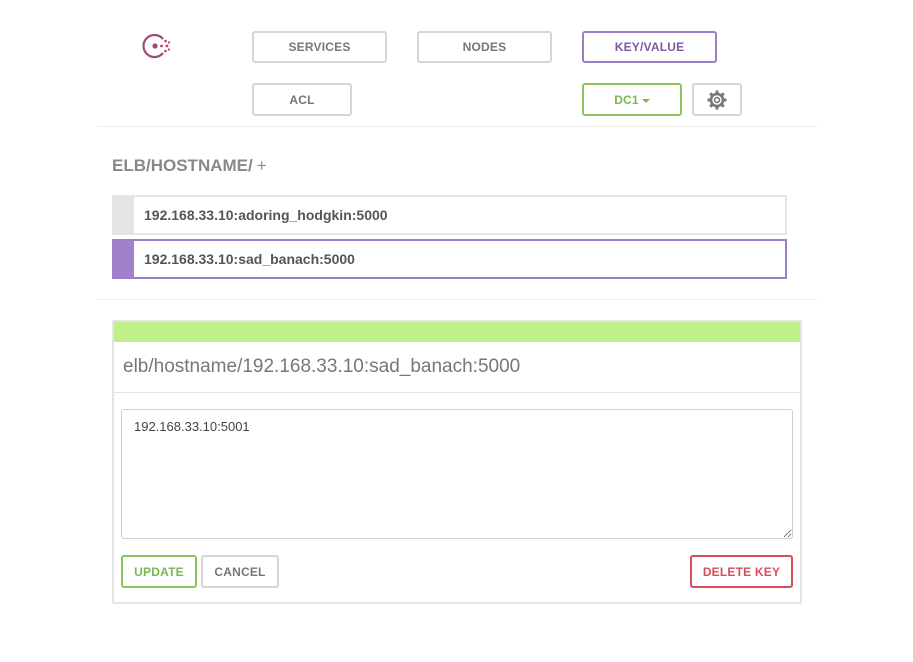 This screenshot has width=913, height=662. Describe the element at coordinates (159, 571) in the screenshot. I see `update-button: UPDATE` at that location.